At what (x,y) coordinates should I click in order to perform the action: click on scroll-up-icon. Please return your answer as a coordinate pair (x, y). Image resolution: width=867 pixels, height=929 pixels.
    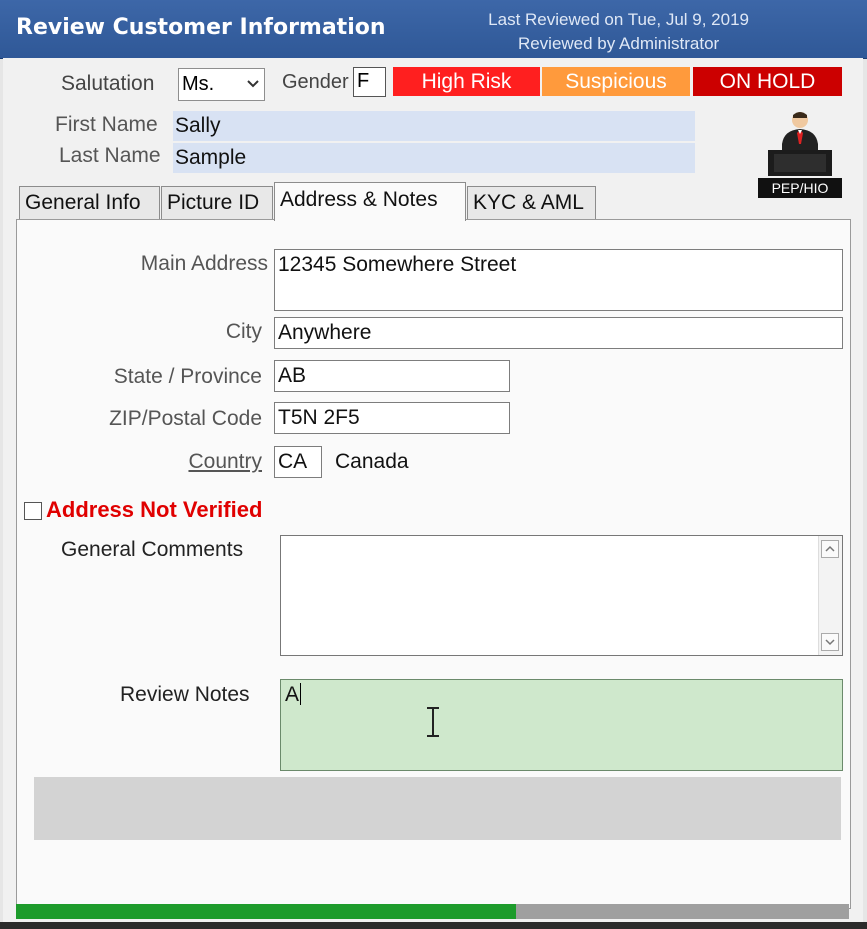
    Looking at the image, I should click on (830, 549).